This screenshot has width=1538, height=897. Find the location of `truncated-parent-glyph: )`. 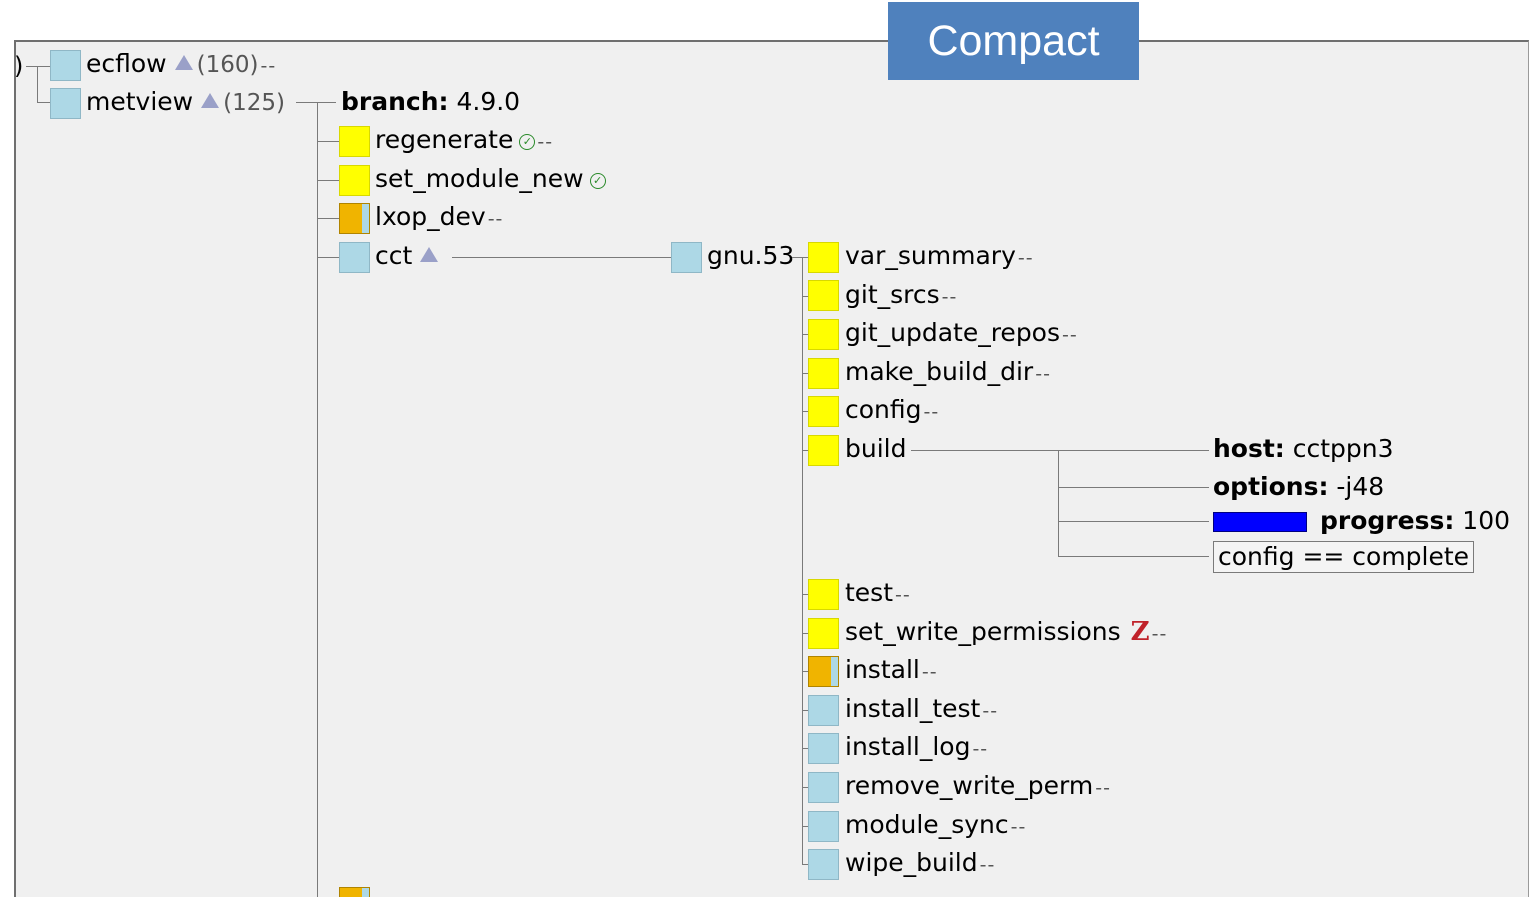

truncated-parent-glyph: ) is located at coordinates (19, 66).